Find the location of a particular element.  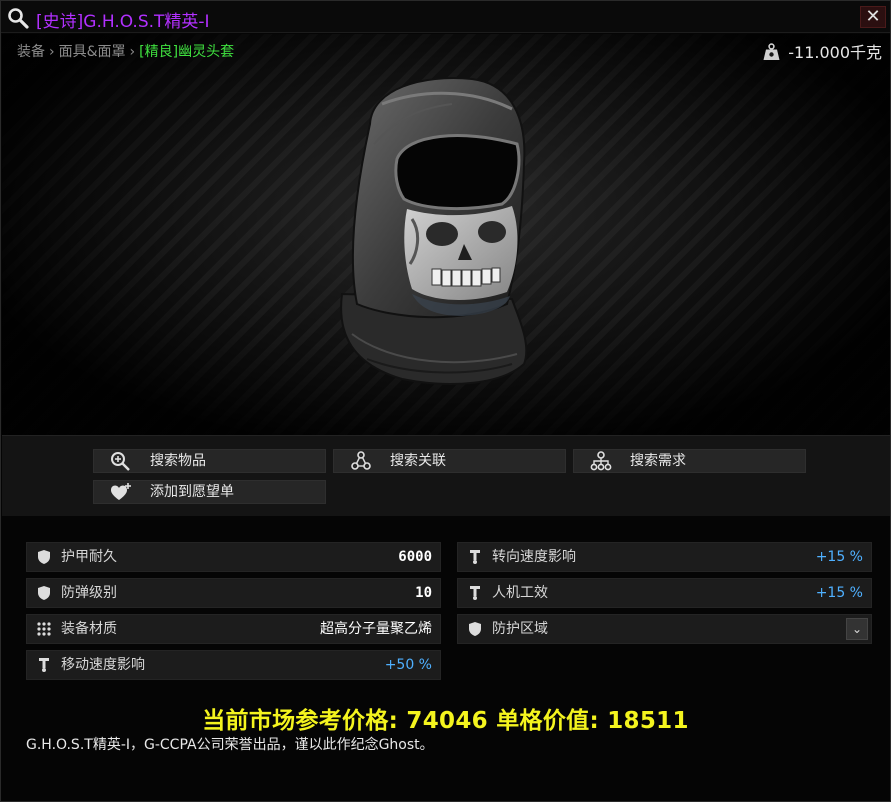

stat-value: +50 % is located at coordinates (408, 665).